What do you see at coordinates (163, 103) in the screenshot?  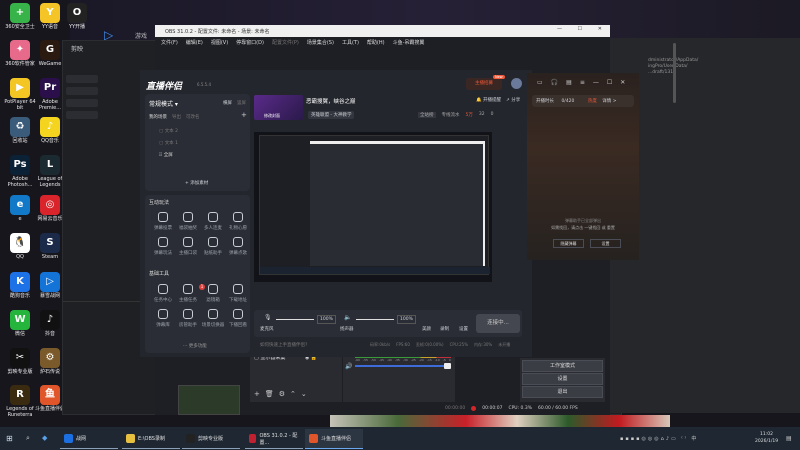 I see `mode-dropdown: 常规模式 ▾` at bounding box center [163, 103].